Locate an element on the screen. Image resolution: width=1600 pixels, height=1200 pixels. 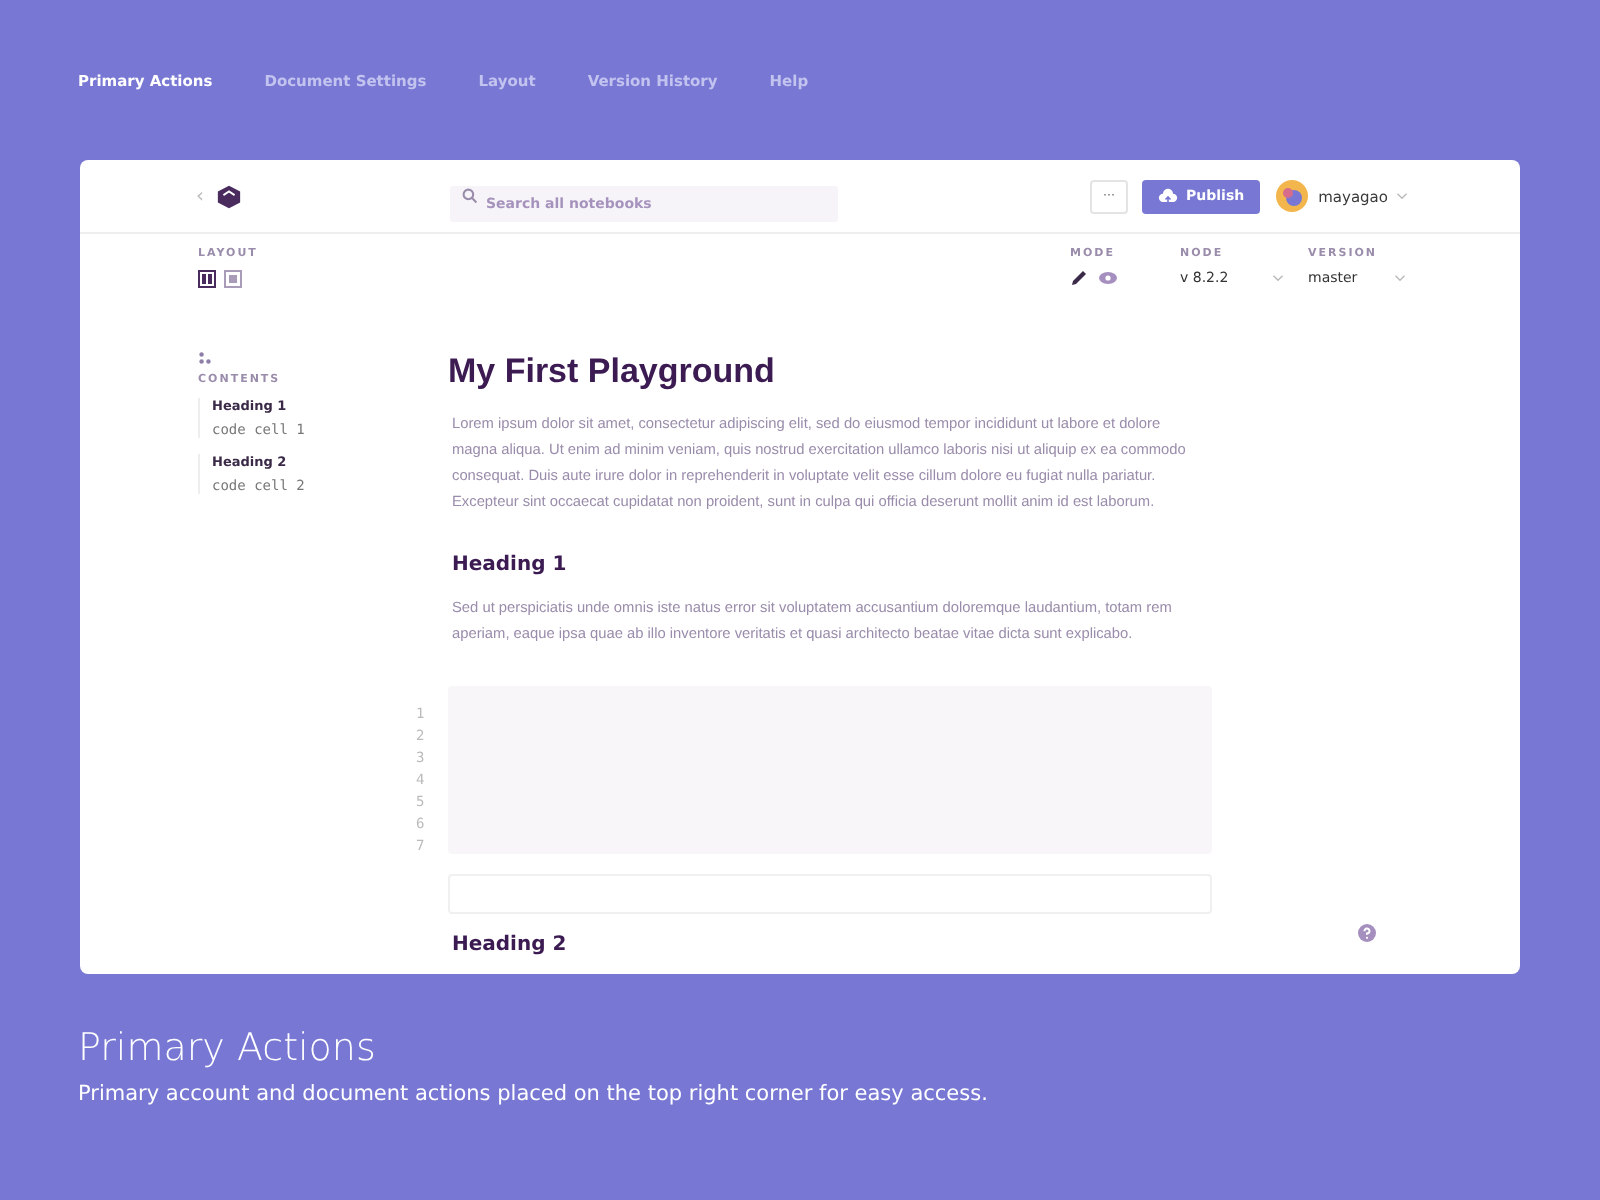
help-icon is located at coordinates (1366, 933).